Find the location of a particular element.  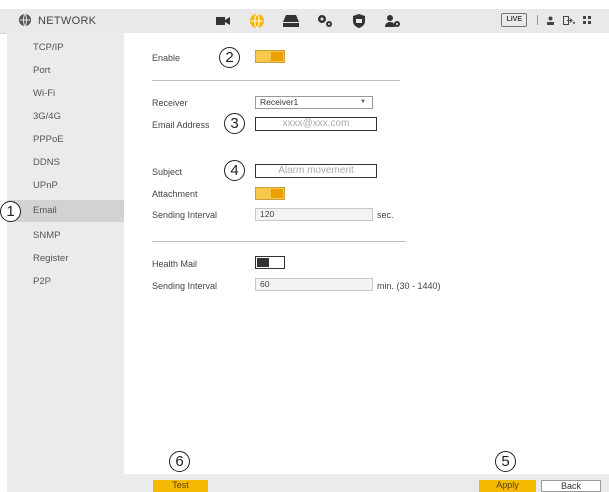

sidebar-item-ddns: DDNS is located at coordinates (65, 163).